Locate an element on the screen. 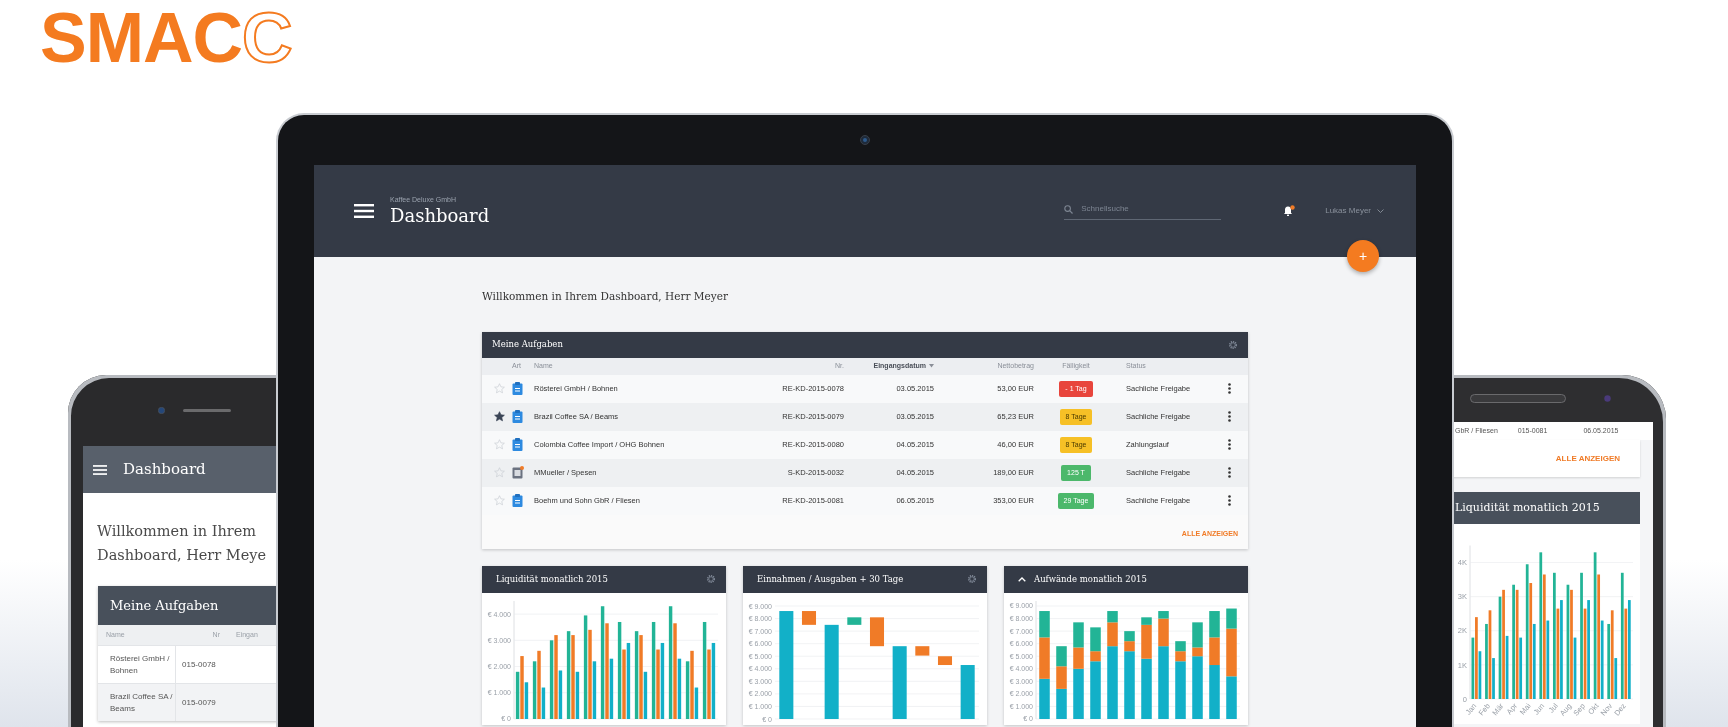 Image resolution: width=1728 pixels, height=727 pixels. caret-icon is located at coordinates (1380, 211).